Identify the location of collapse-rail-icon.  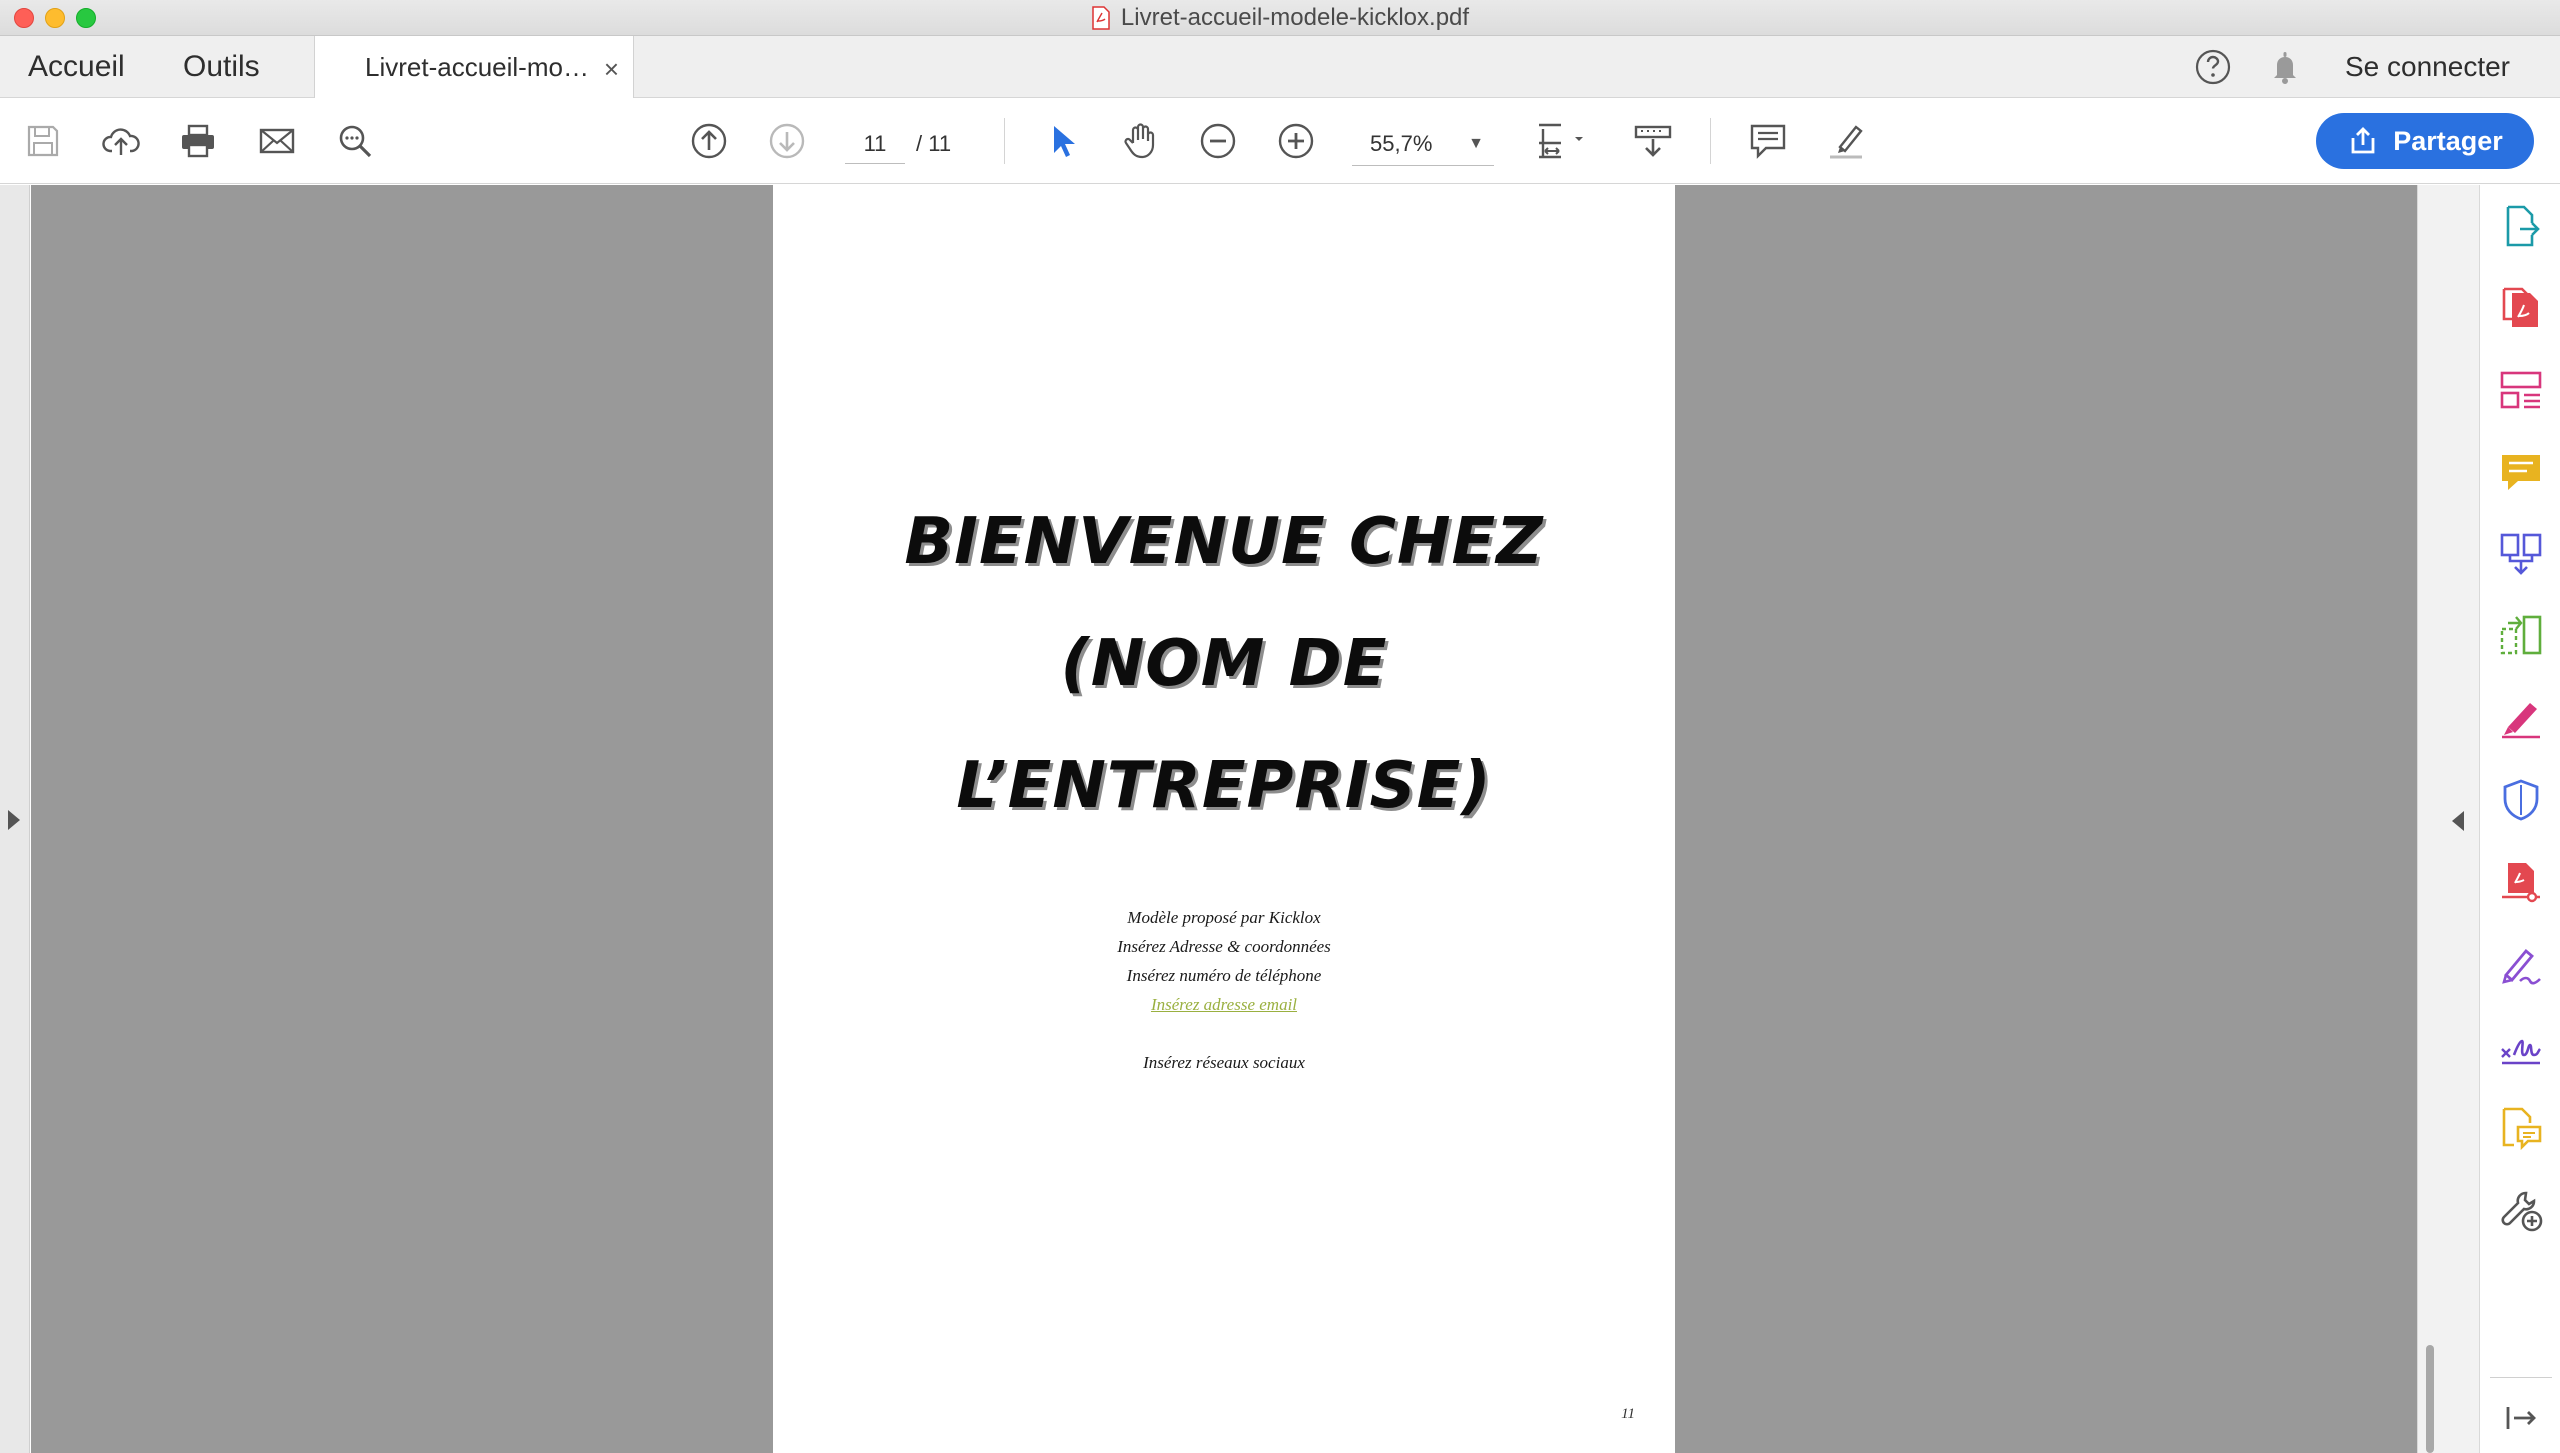
(2521, 1418).